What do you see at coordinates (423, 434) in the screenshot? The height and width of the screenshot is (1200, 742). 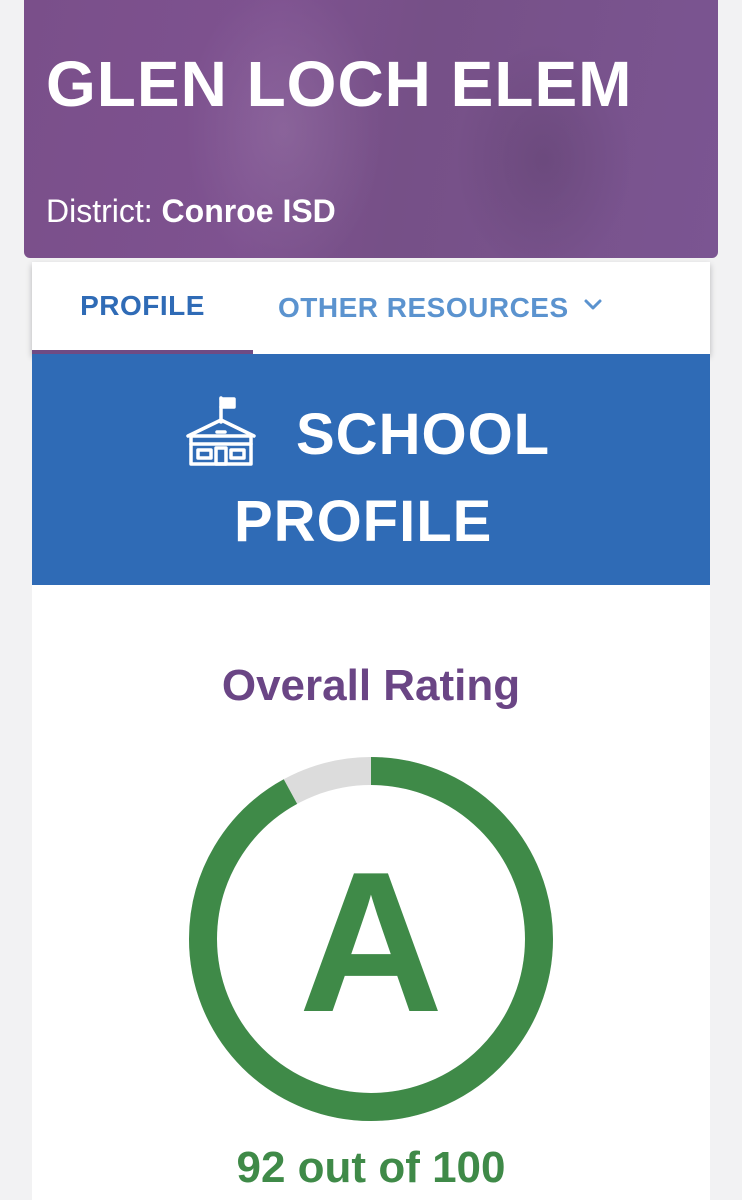 I see `banner-title-line1: SCHOOL` at bounding box center [423, 434].